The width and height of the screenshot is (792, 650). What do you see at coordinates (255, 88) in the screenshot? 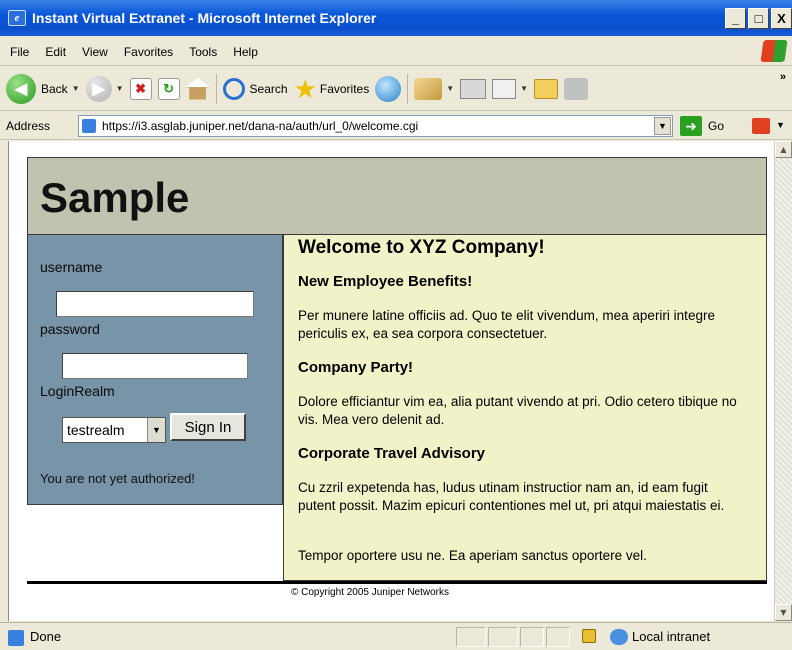
I see `search-button: Search` at bounding box center [255, 88].